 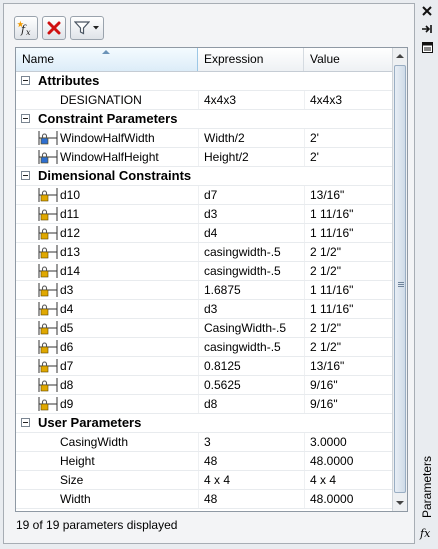 I want to click on parameter-row: Size 4 x 4 4 x 4, so click(x=204, y=480).